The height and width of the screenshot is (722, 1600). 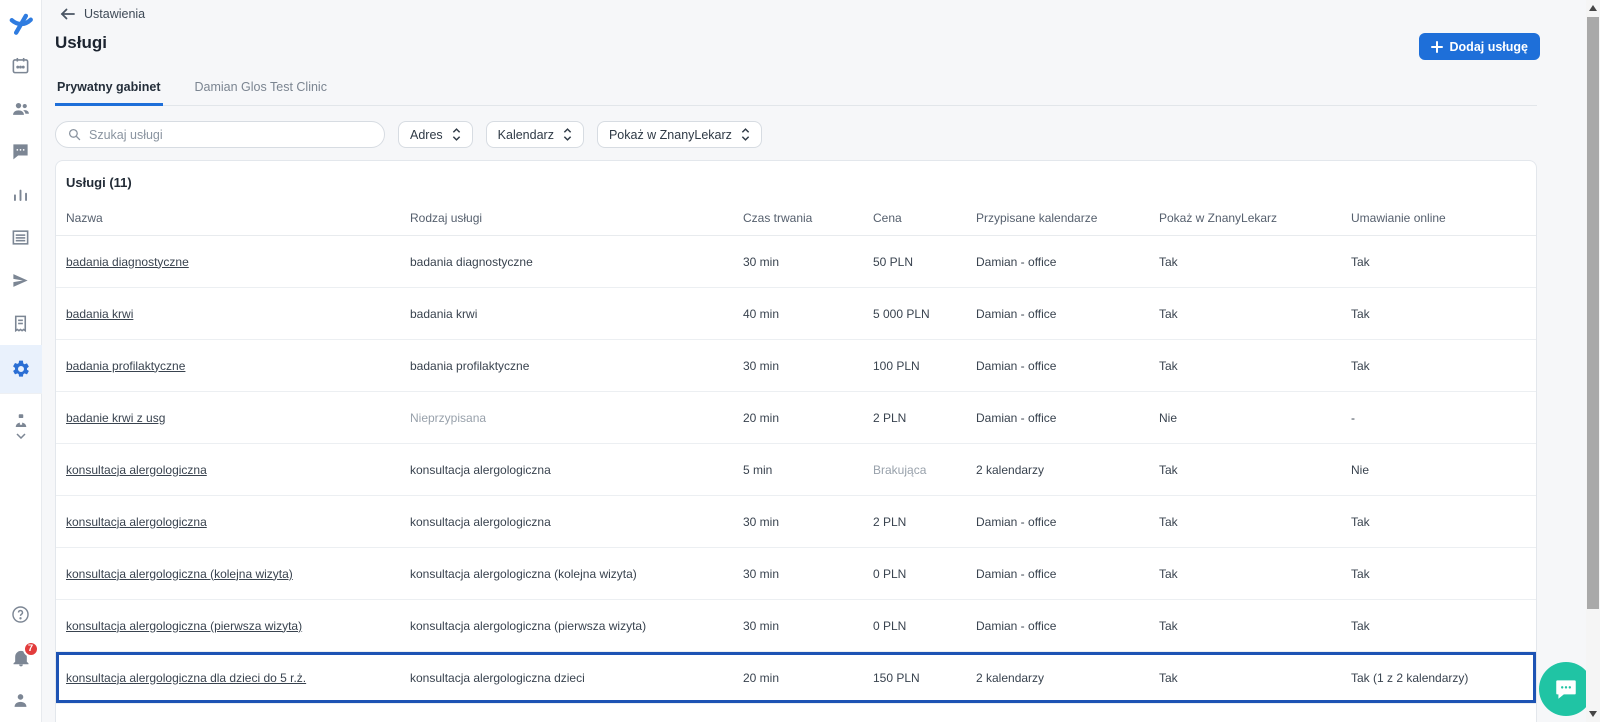 What do you see at coordinates (125, 366) in the screenshot?
I see `service-name-link: badania profilaktyczne` at bounding box center [125, 366].